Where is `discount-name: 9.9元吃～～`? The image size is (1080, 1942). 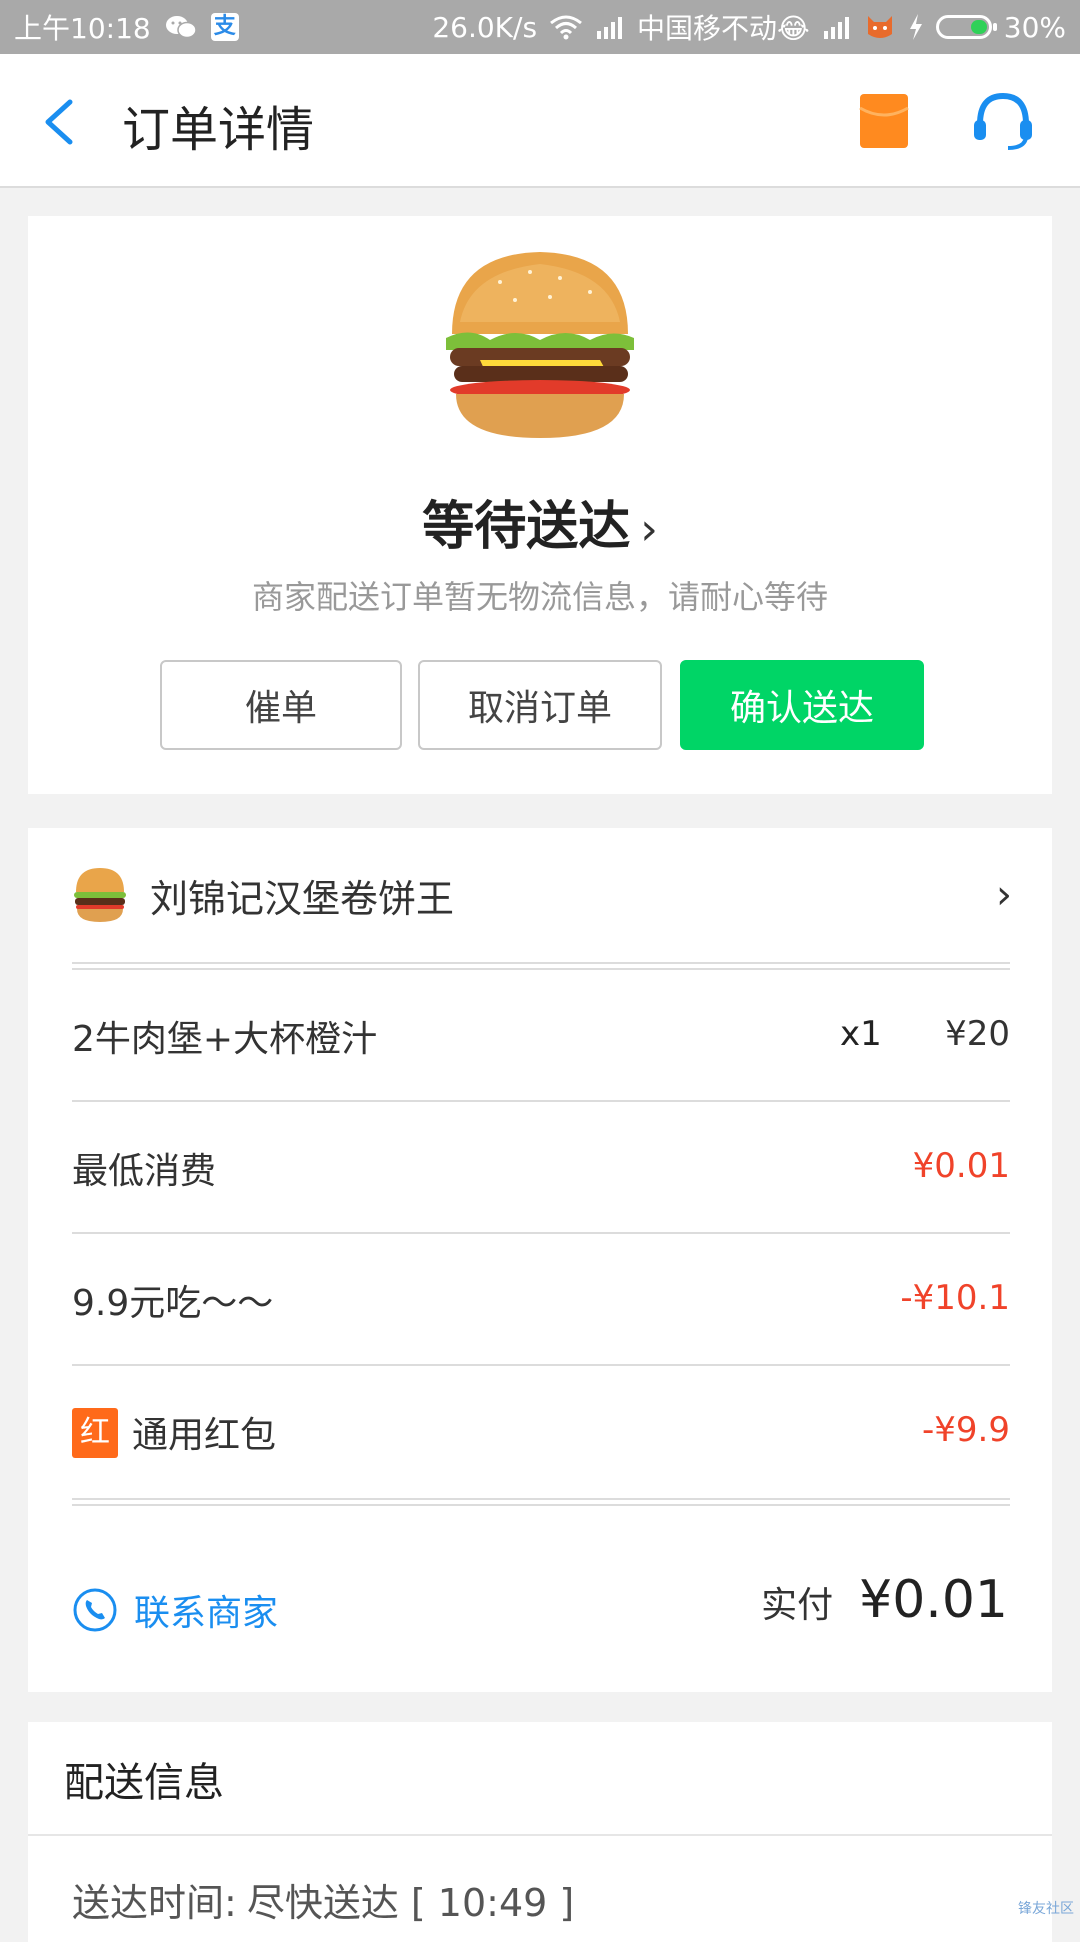 discount-name: 9.9元吃～～ is located at coordinates (173, 1303).